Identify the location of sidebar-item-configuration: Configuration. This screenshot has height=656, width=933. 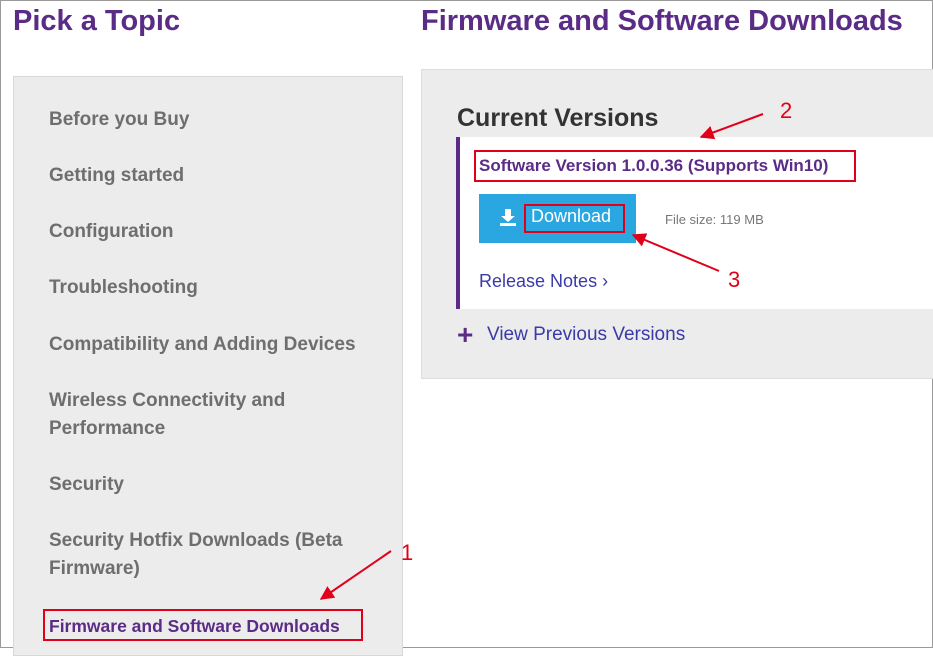
(214, 232).